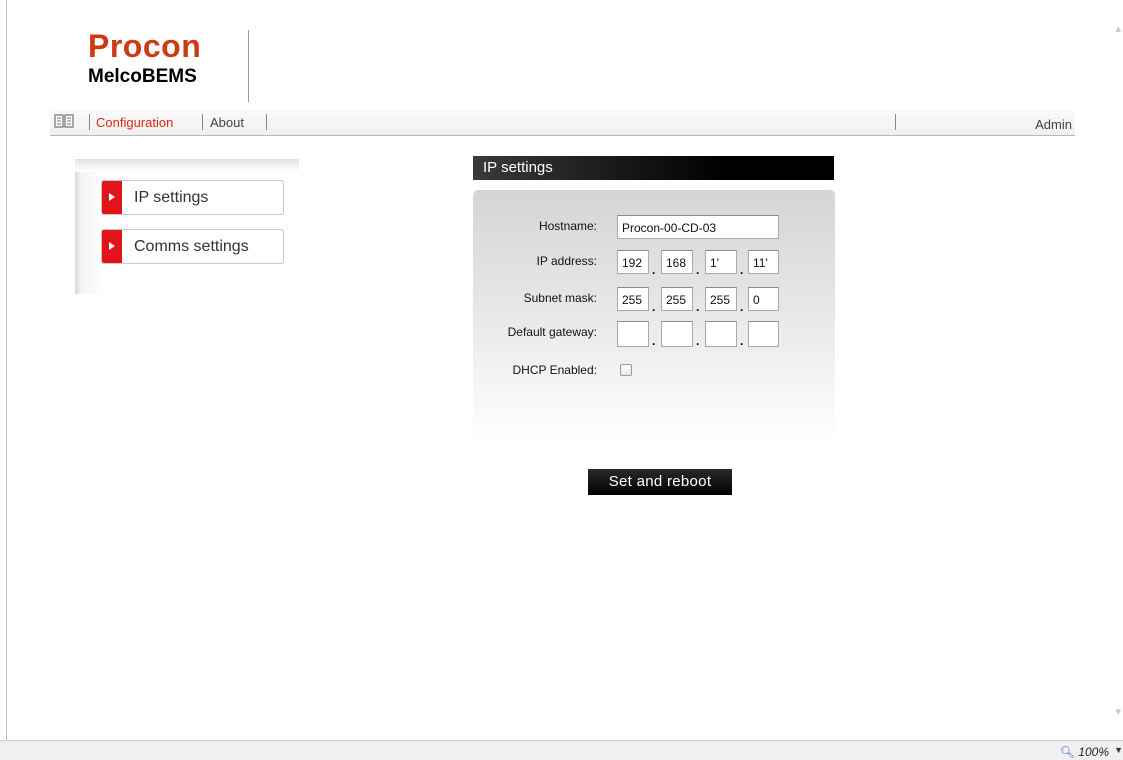 This screenshot has width=1123, height=760. I want to click on nav-about: About, so click(227, 122).